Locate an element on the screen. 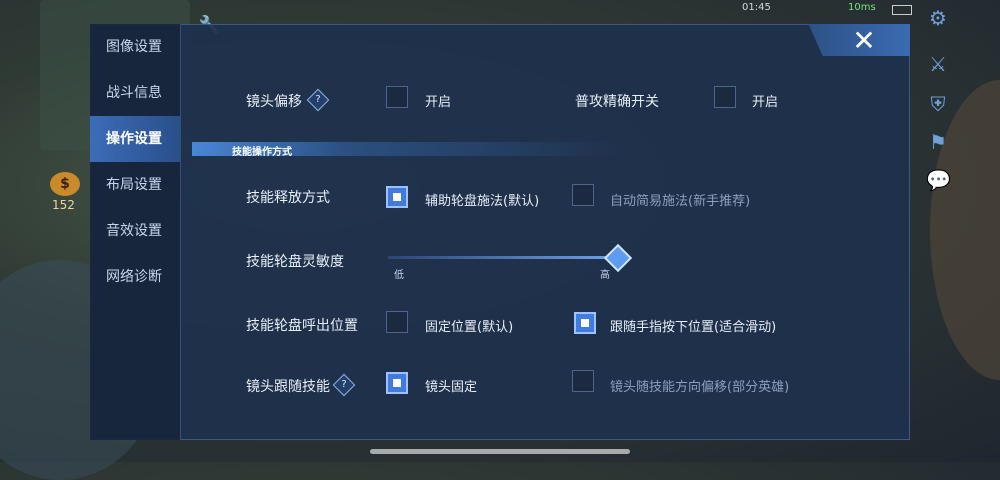  wheel-position-follow-option: 跟随手指按下位置(适合滑动) is located at coordinates (693, 327).